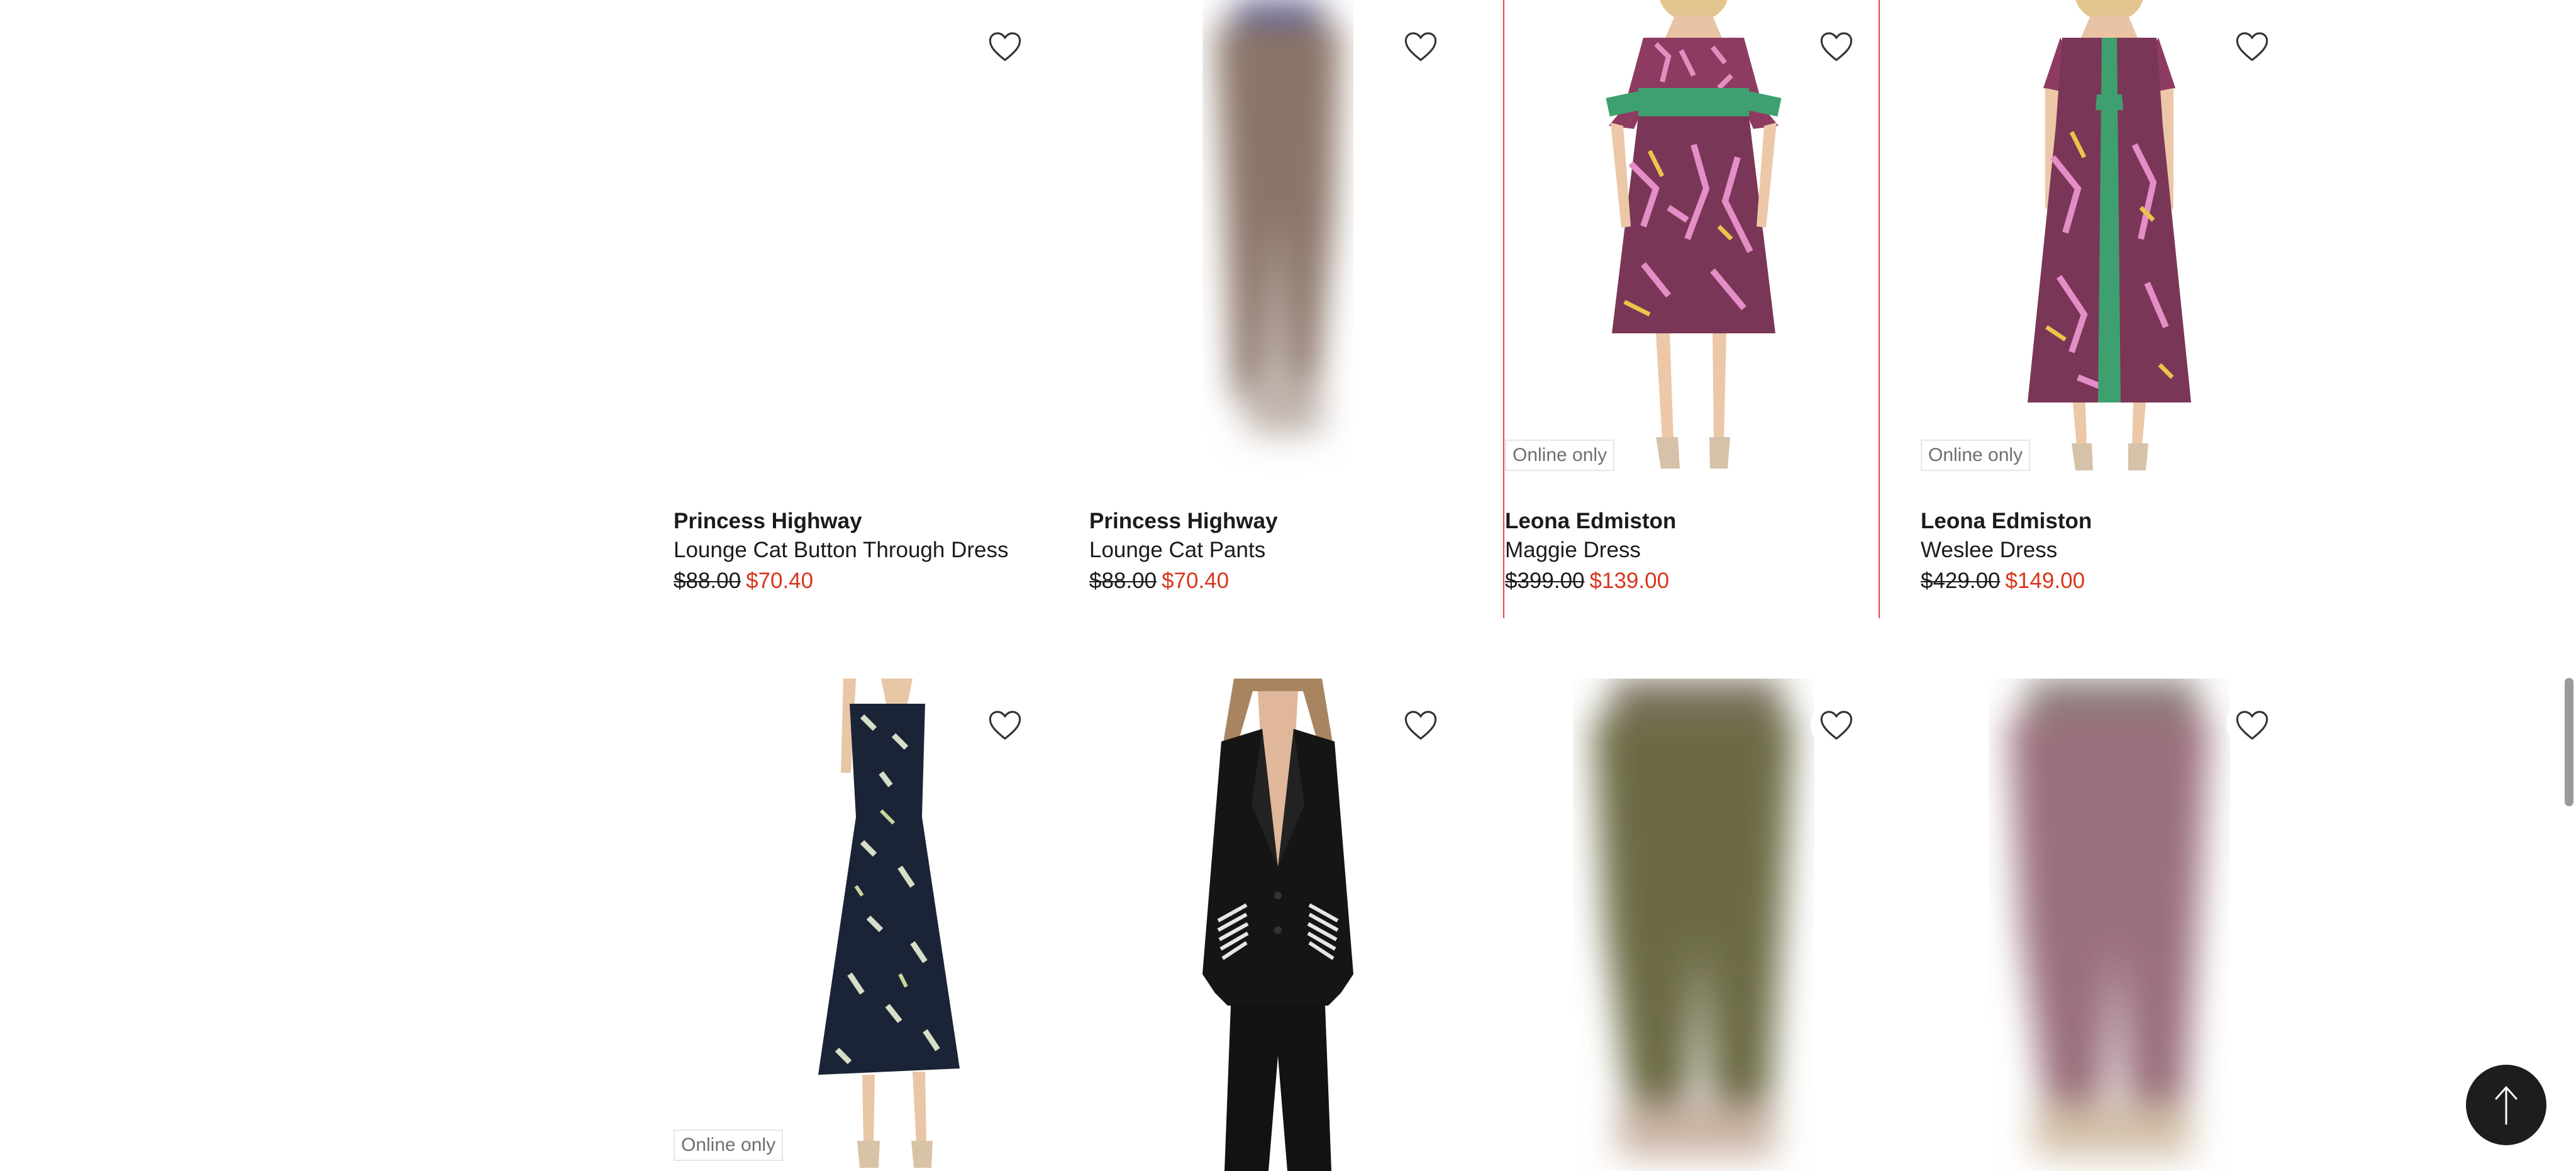 This screenshot has width=2576, height=1171. I want to click on blazer-photo, so click(1277, 925).